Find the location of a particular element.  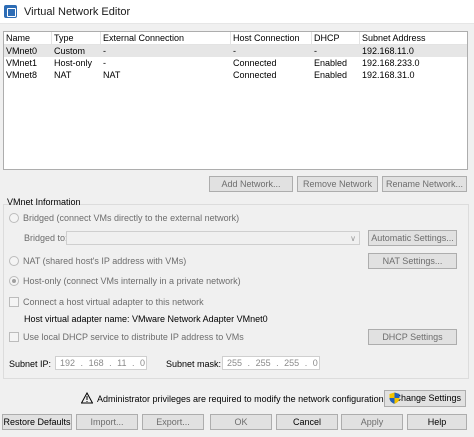

cell-host-connection: - is located at coordinates (234, 51).